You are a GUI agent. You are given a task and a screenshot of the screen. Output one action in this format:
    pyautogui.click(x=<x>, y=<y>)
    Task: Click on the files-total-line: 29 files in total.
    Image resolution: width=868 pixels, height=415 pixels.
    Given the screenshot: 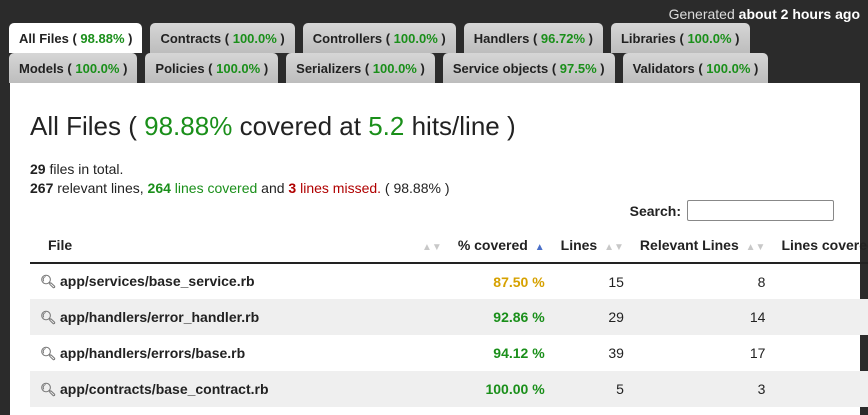 What is the action you would take?
    pyautogui.click(x=77, y=169)
    